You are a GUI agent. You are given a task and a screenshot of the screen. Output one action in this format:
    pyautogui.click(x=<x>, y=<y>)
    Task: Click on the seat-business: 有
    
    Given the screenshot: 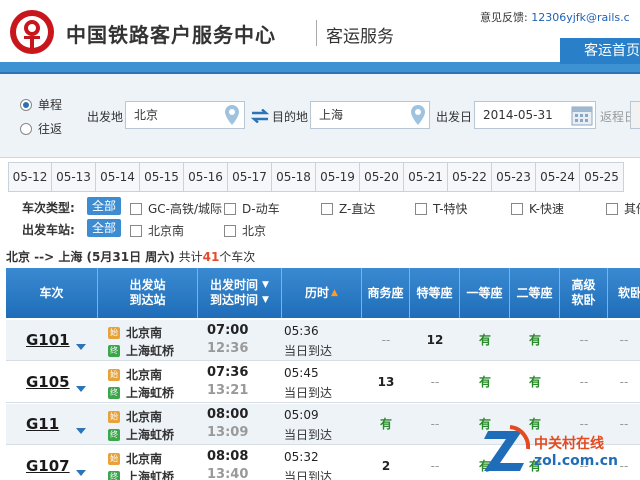 What is the action you would take?
    pyautogui.click(x=385, y=424)
    